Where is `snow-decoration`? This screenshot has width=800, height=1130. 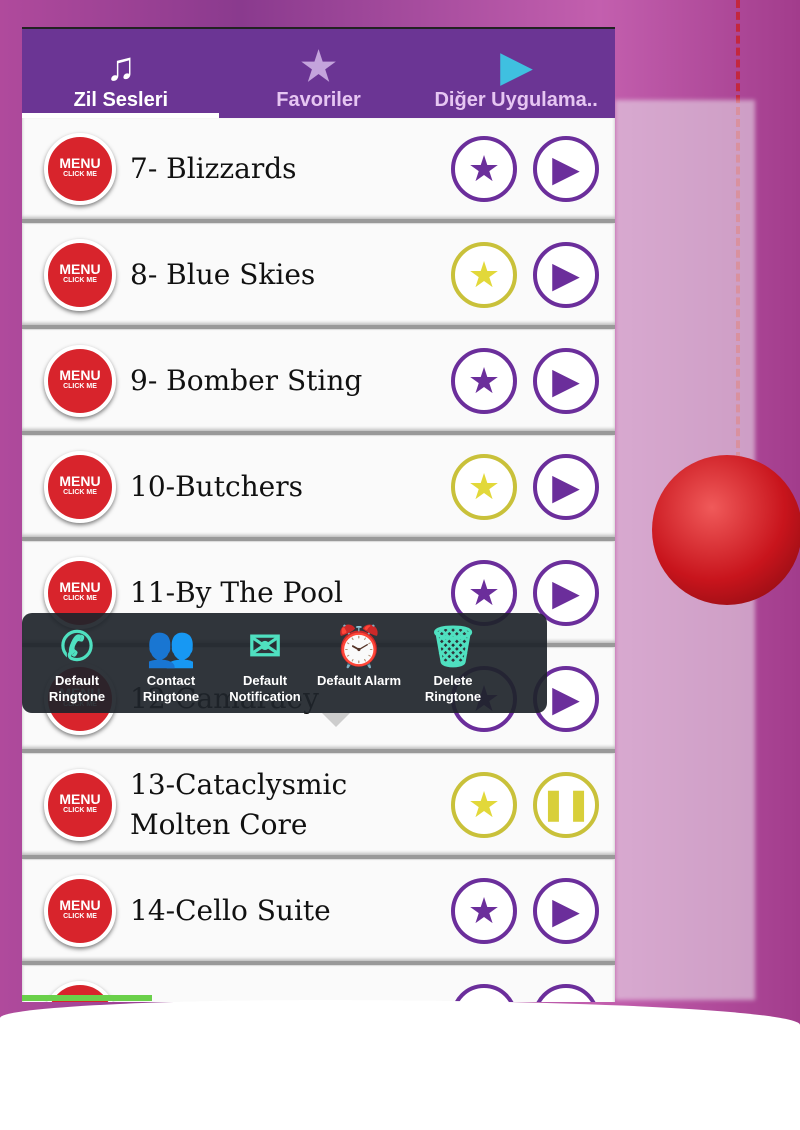
snow-decoration is located at coordinates (400, 1065).